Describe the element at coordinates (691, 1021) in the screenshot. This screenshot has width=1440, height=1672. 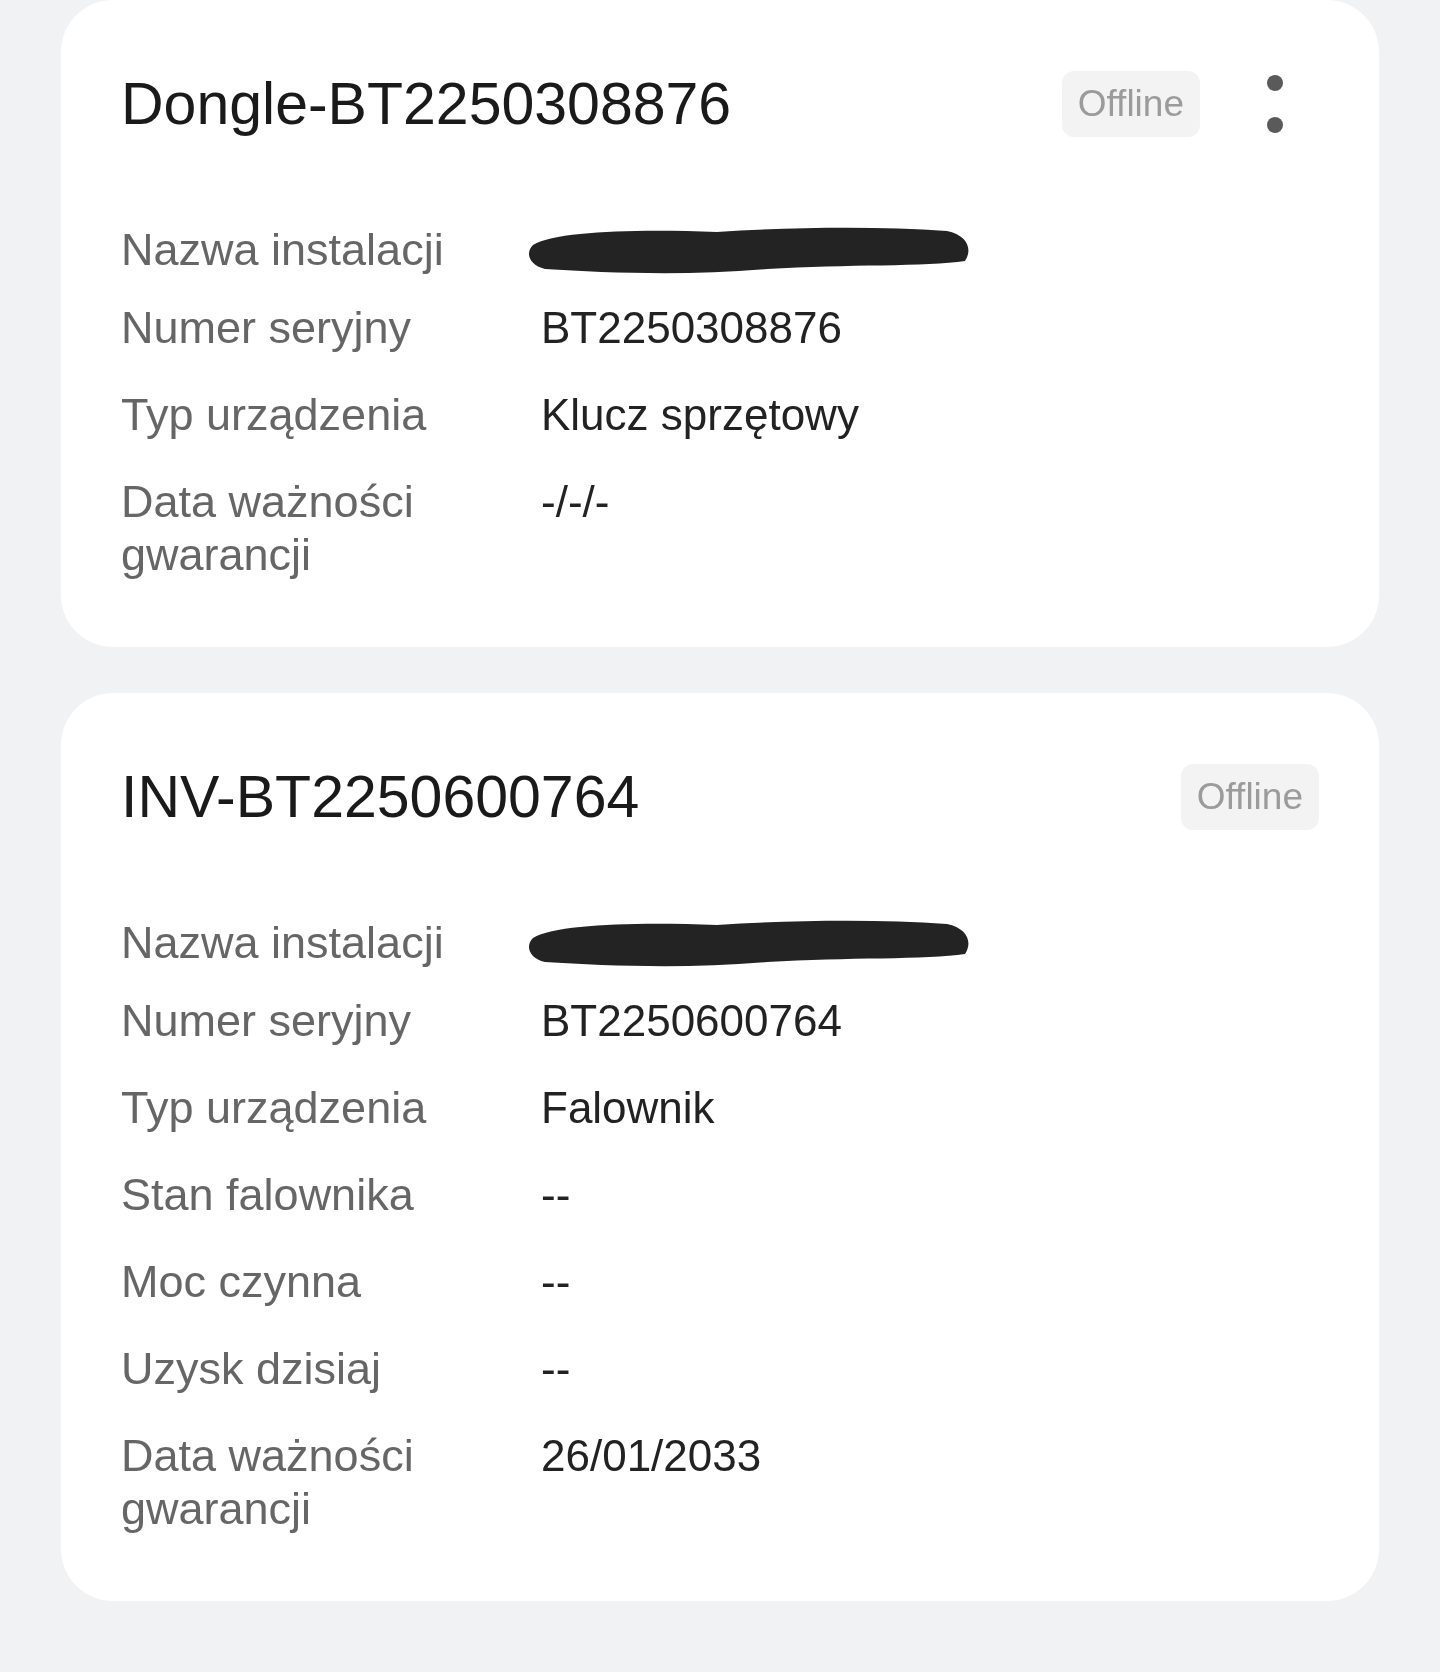
I see `field-value: BT2250600764` at that location.